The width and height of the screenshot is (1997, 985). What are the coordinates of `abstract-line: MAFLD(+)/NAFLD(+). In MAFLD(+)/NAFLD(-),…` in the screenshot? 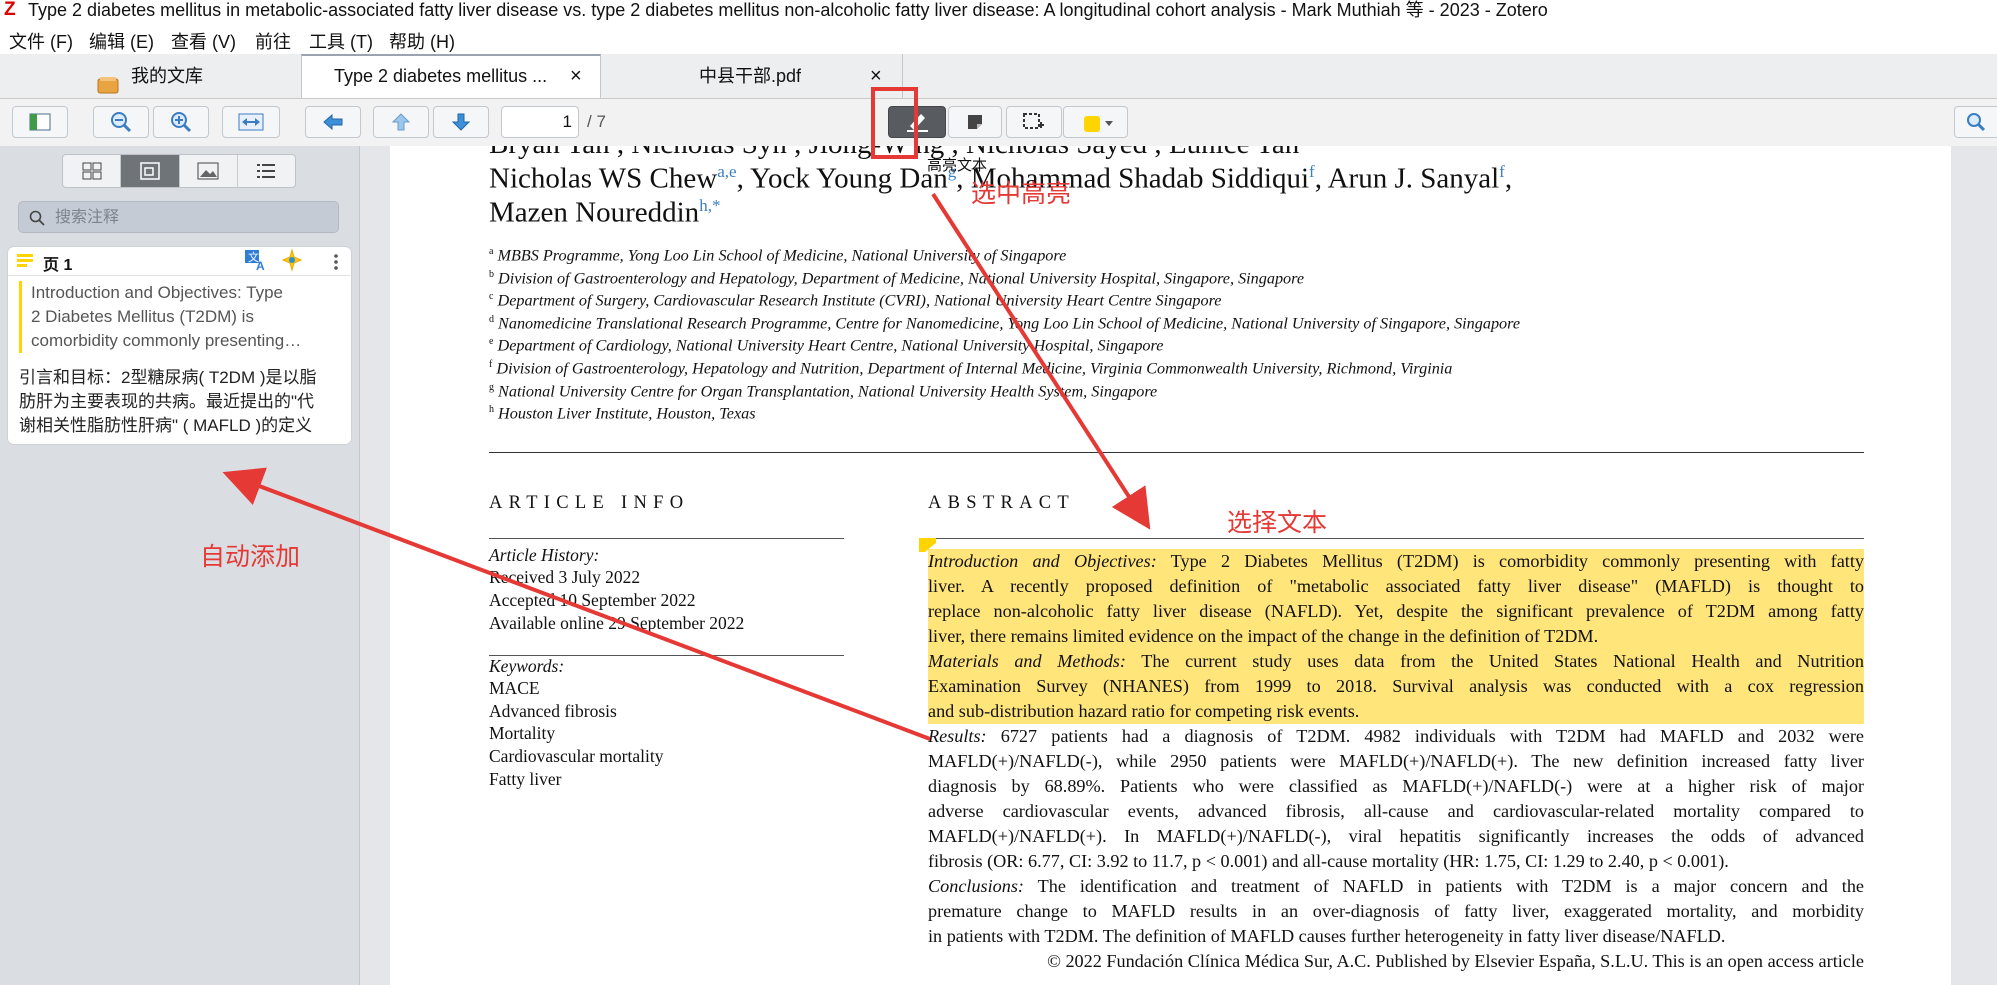 It's located at (1396, 836).